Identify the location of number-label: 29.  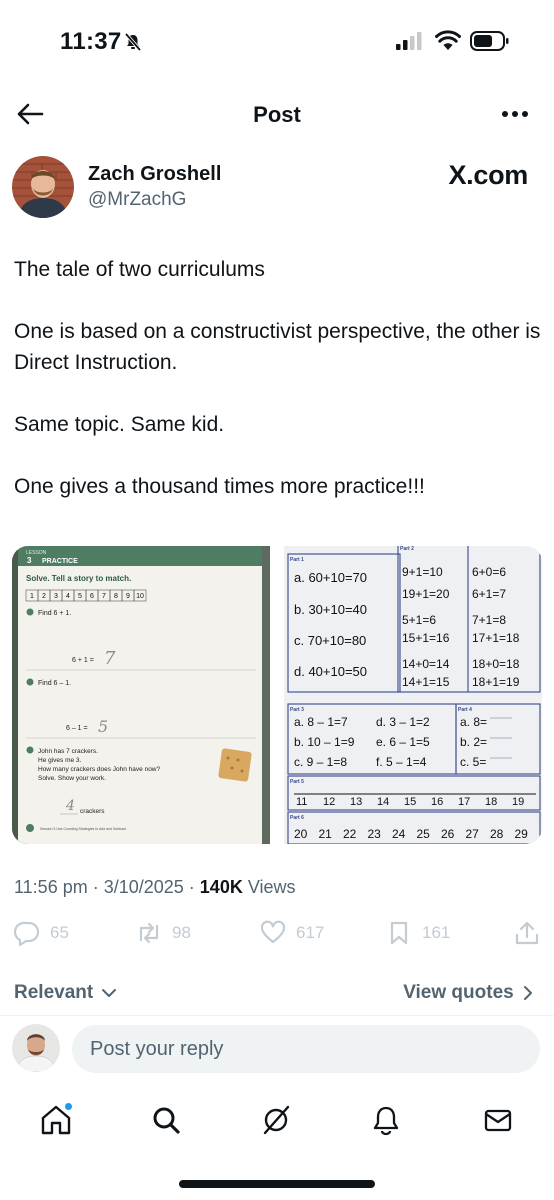
(522, 834).